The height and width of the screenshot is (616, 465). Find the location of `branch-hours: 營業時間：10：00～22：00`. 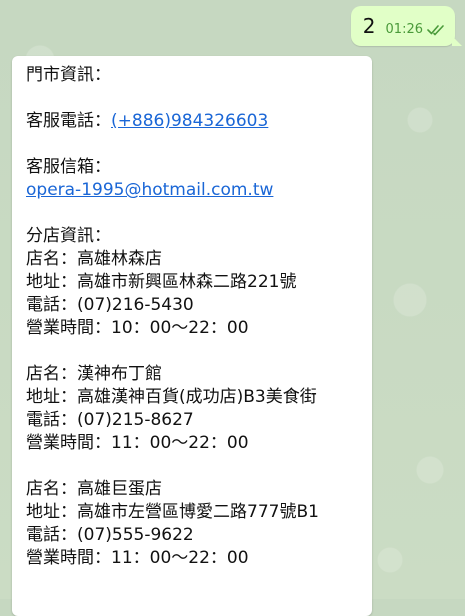

branch-hours: 營業時間：10：00～22：00 is located at coordinates (137, 328).